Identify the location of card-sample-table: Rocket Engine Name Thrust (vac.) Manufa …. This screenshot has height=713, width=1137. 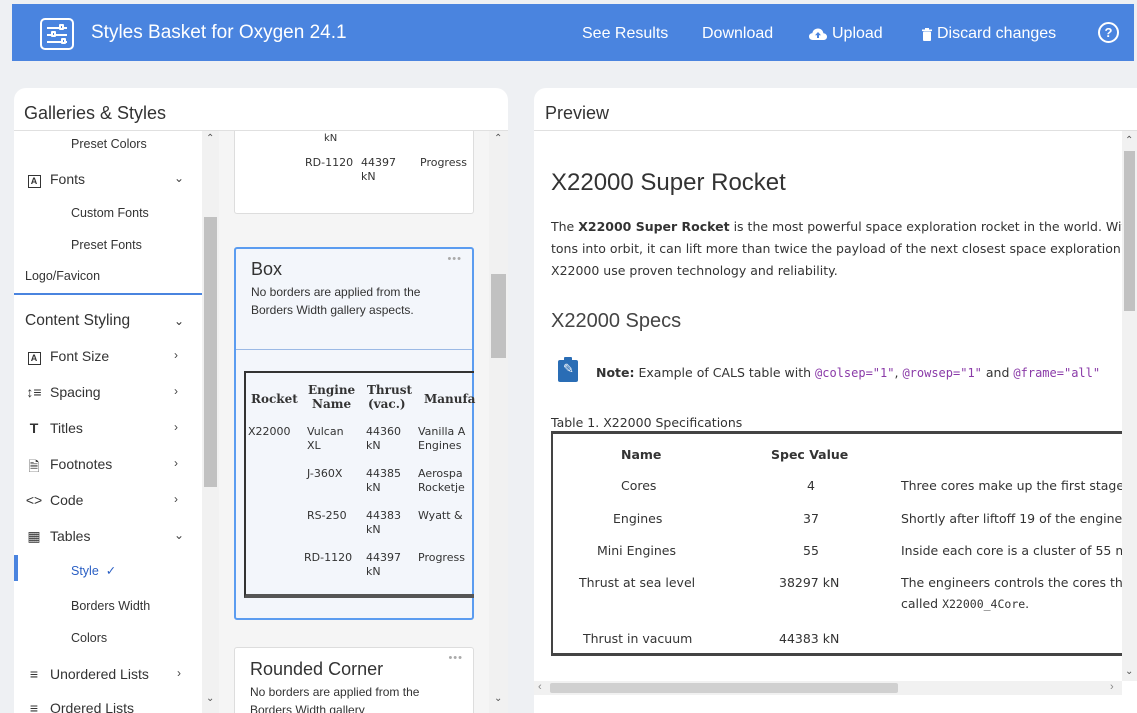
(360, 484).